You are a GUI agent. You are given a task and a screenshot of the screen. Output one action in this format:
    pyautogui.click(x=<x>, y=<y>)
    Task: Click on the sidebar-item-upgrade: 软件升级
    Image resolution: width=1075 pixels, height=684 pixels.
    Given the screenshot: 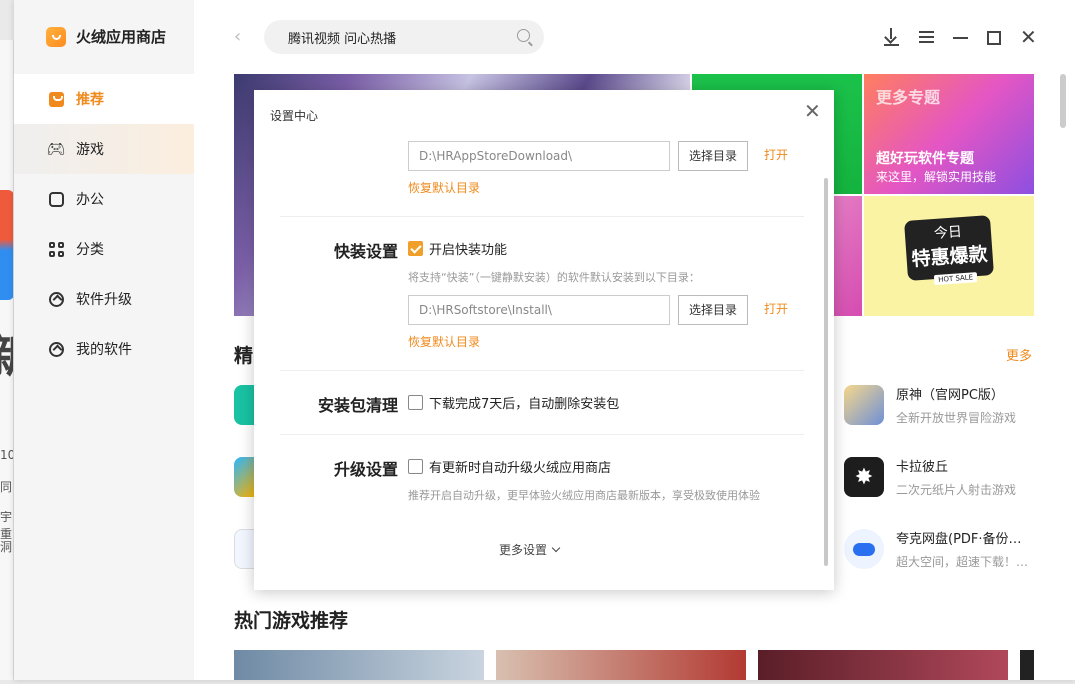 What is the action you would take?
    pyautogui.click(x=104, y=299)
    